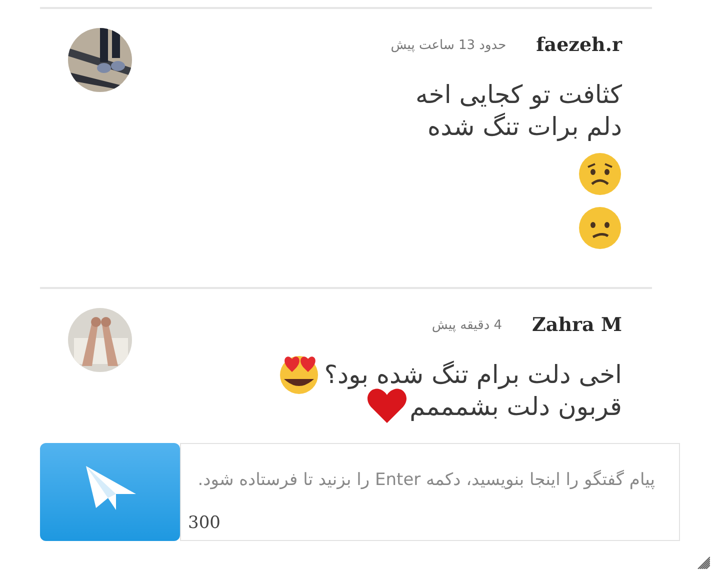 The height and width of the screenshot is (575, 720). Describe the element at coordinates (387, 406) in the screenshot. I see `heart-icon` at that location.